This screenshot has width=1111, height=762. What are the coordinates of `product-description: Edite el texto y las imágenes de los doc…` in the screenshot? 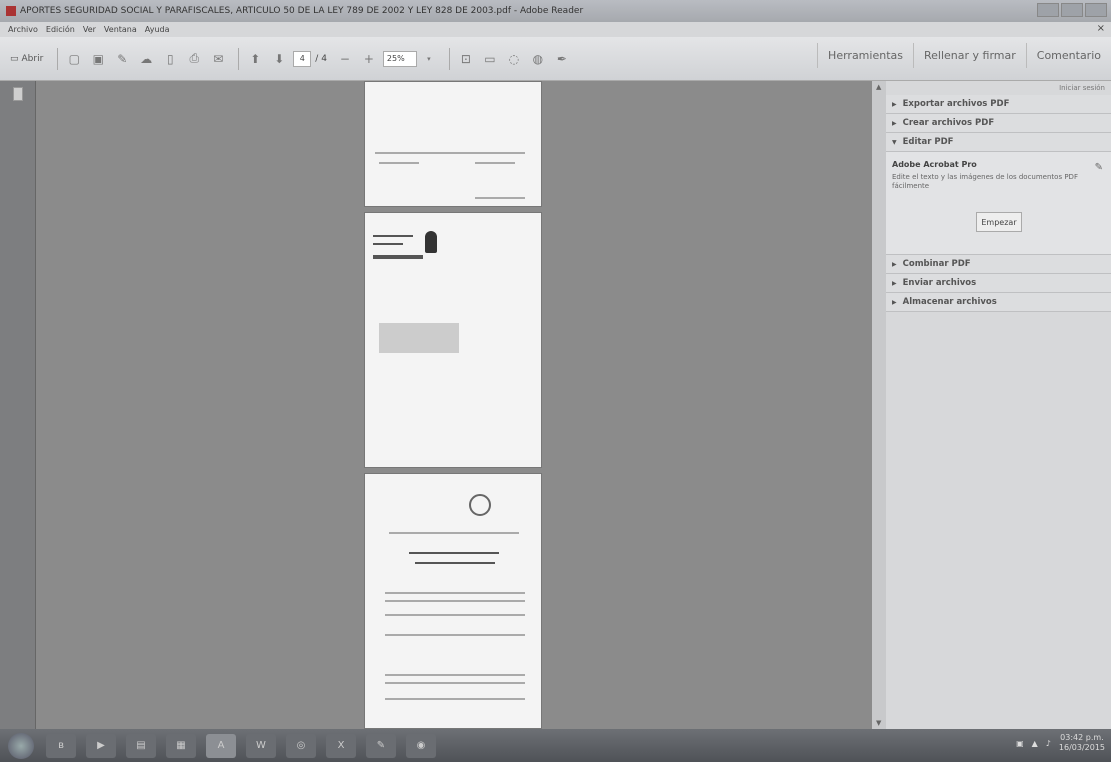 It's located at (985, 181).